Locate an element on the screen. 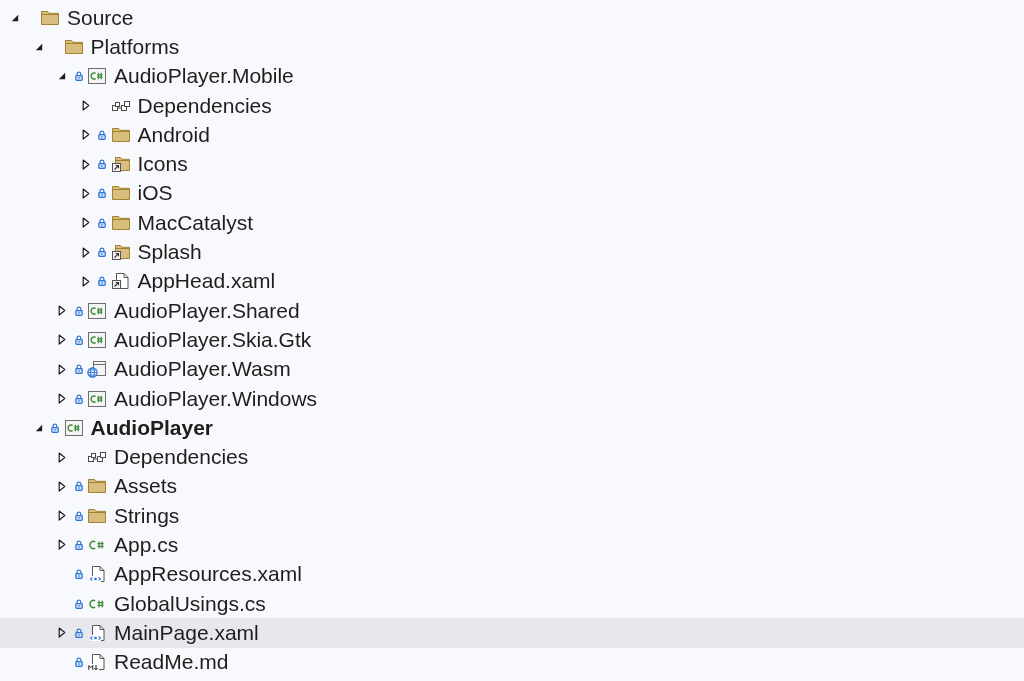 This screenshot has width=1024, height=681. tree-item-label: AppHead.xaml is located at coordinates (206, 281).